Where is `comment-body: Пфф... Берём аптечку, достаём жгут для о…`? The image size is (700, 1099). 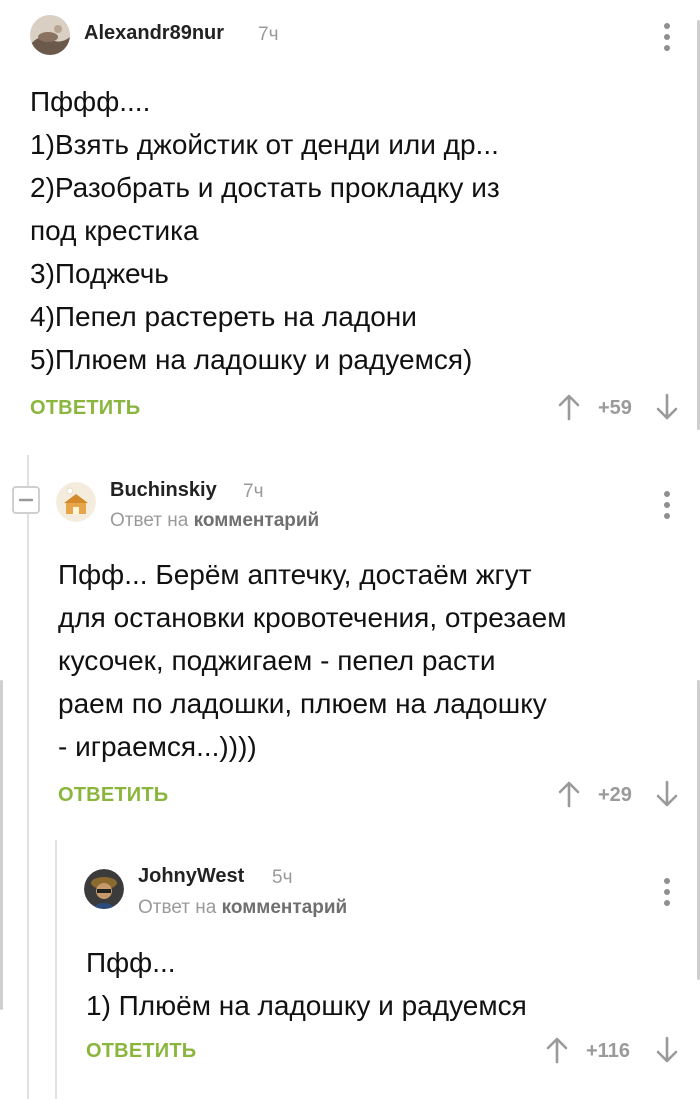
comment-body: Пфф... Берём аптечку, достаём жгут для о… is located at coordinates (312, 660).